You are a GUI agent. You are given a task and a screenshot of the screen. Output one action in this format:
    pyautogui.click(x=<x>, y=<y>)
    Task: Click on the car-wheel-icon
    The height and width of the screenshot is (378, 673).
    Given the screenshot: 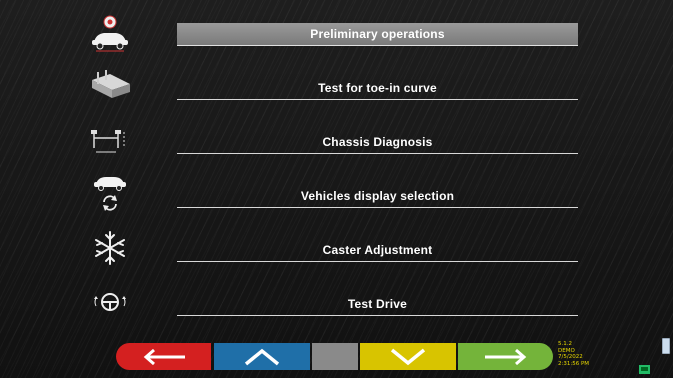 What is the action you would take?
    pyautogui.click(x=110, y=32)
    